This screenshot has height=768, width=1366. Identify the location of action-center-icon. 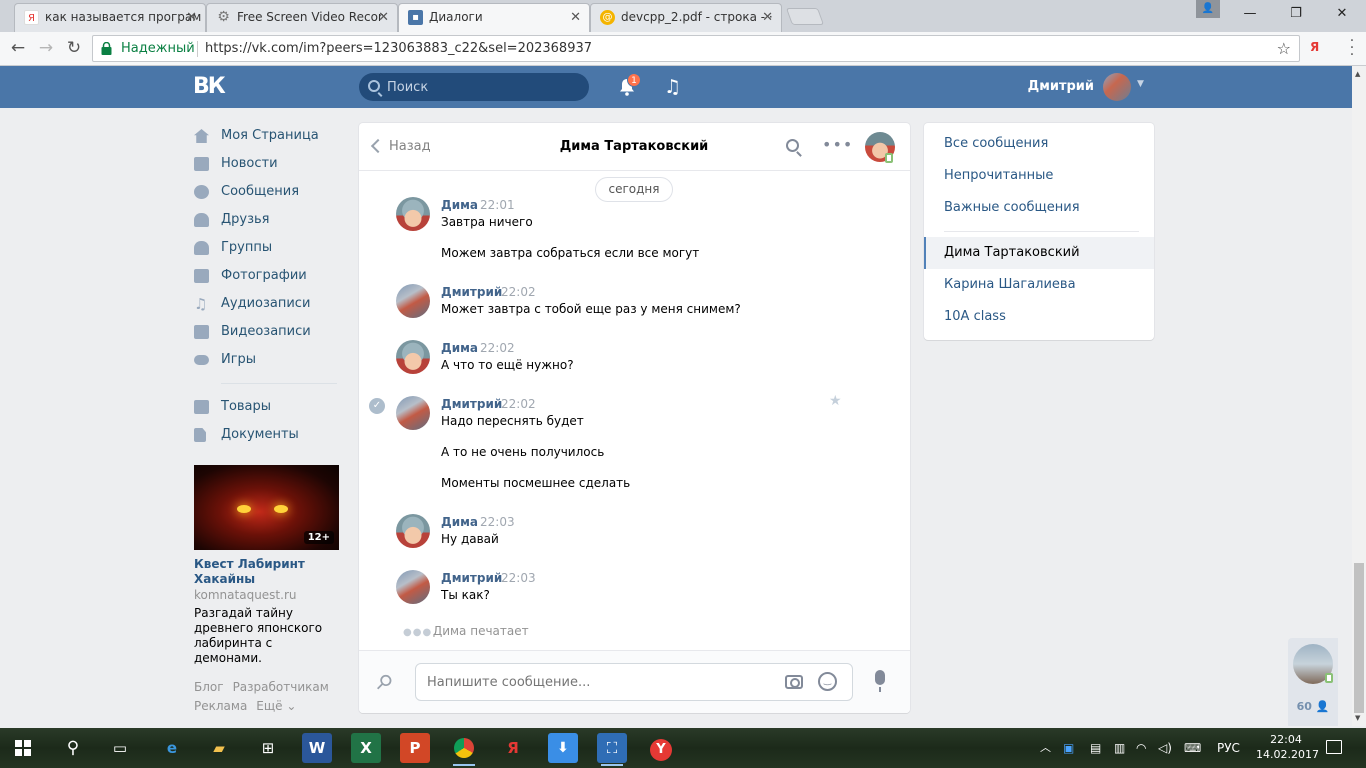
(1334, 747).